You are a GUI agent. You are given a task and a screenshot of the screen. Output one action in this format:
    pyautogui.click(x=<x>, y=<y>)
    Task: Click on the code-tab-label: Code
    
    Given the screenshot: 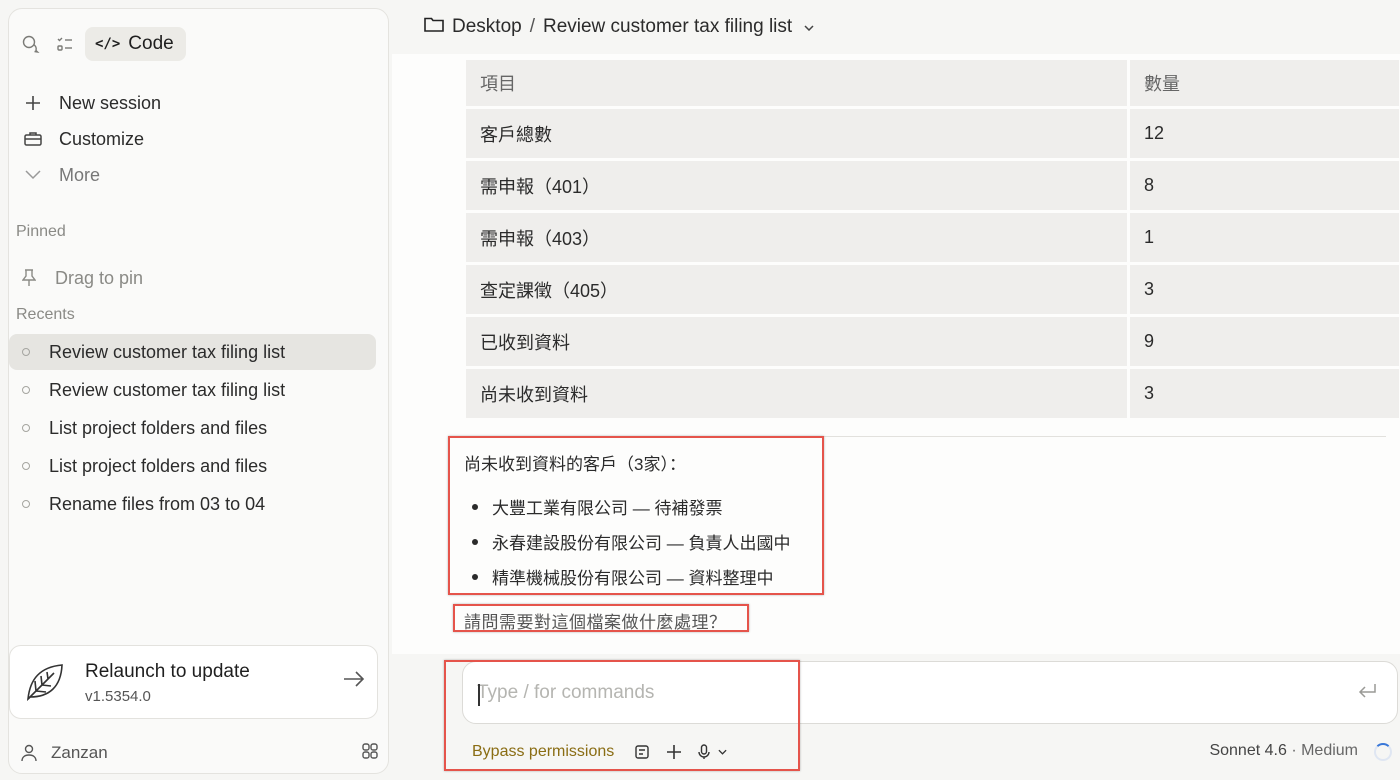 What is the action you would take?
    pyautogui.click(x=151, y=43)
    